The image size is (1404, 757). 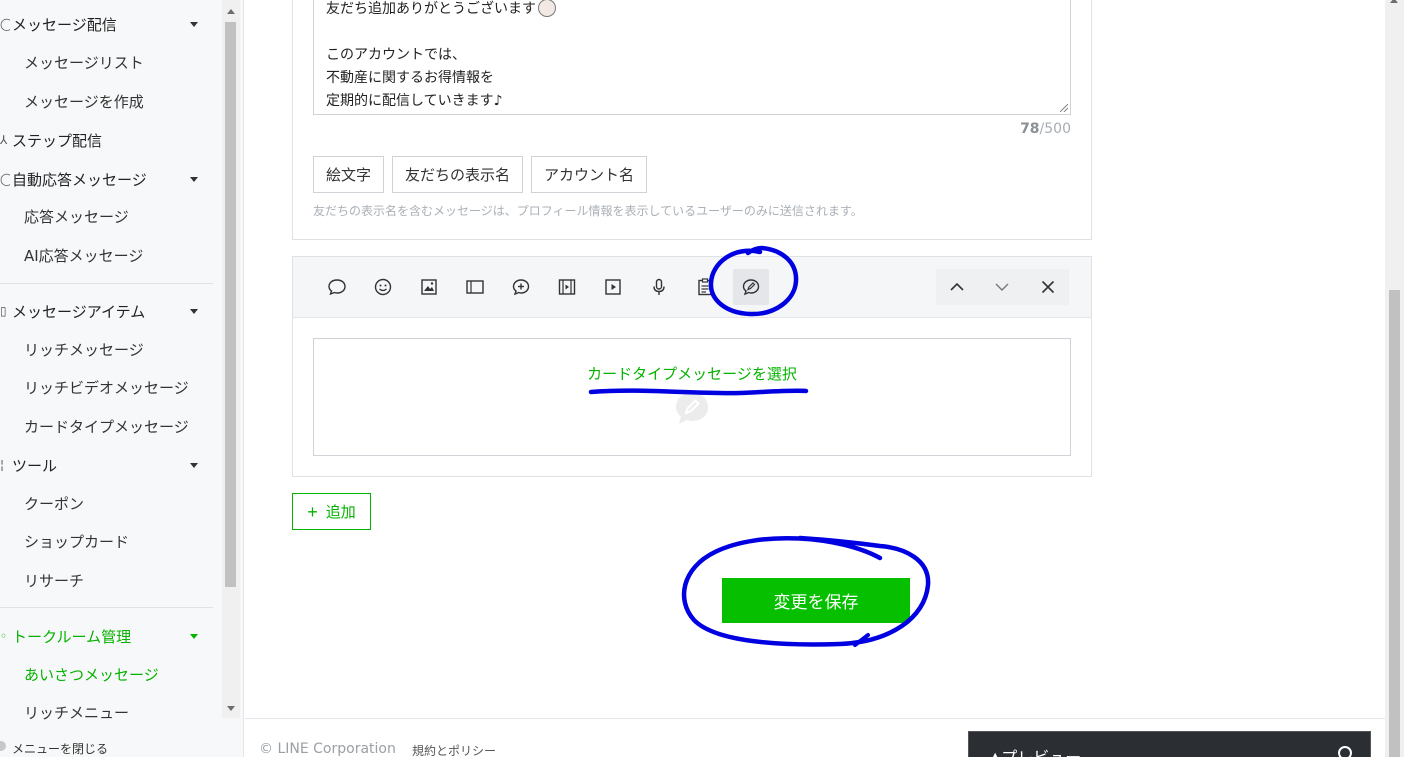 What do you see at coordinates (349, 174) in the screenshot?
I see `emoji-button: 絵文字` at bounding box center [349, 174].